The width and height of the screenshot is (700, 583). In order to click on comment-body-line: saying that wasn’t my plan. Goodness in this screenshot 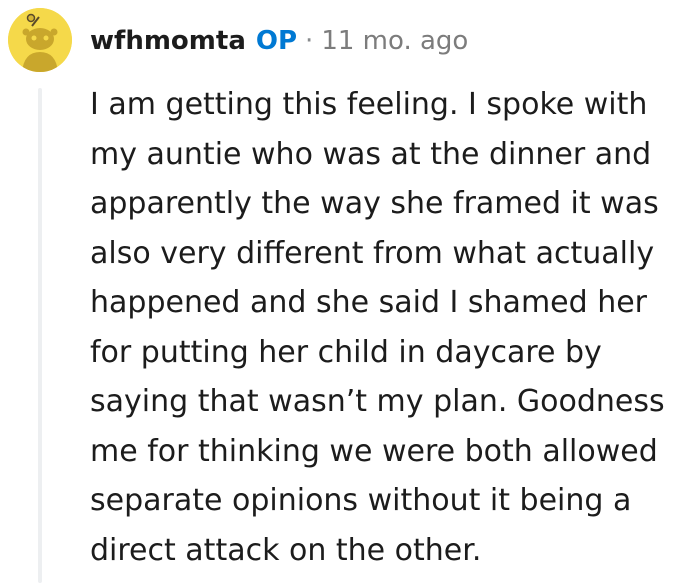, I will do `click(377, 401)`.